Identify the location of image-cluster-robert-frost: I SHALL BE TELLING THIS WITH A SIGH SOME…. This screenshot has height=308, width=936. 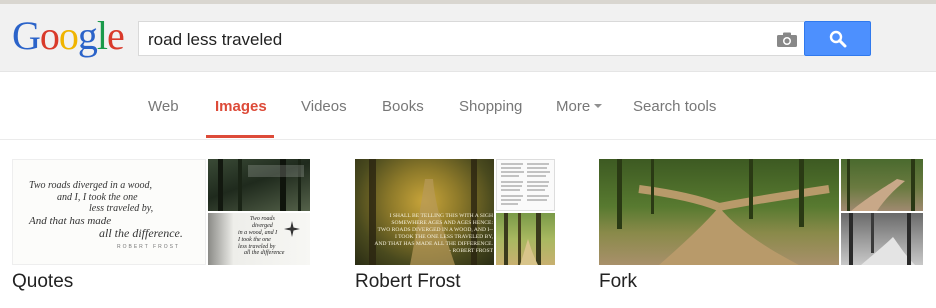
(455, 225).